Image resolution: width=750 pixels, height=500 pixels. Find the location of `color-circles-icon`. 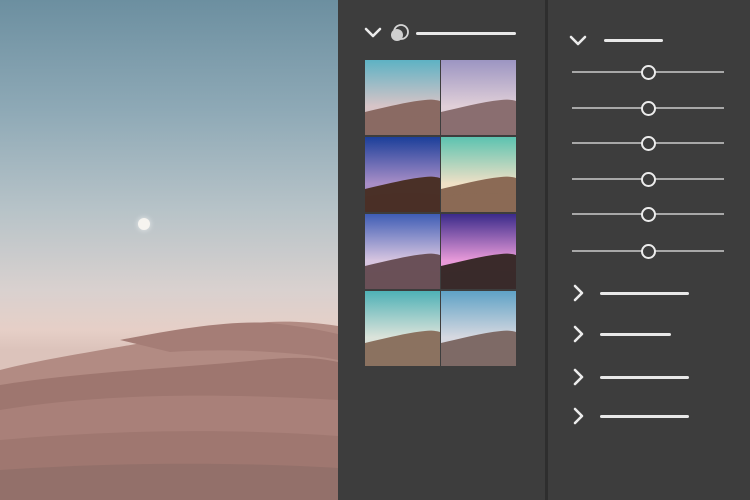

color-circles-icon is located at coordinates (399, 33).